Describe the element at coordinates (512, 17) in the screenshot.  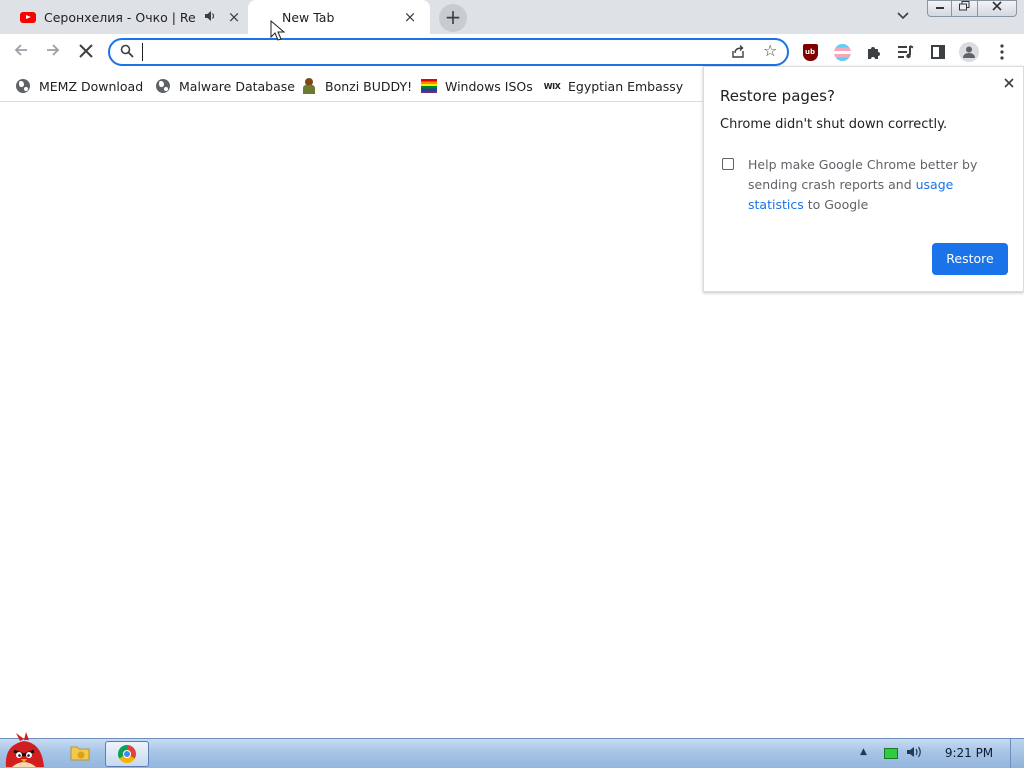
I see `tab-strip: Серонхелия - Очко | Remix × New Tab × +` at that location.